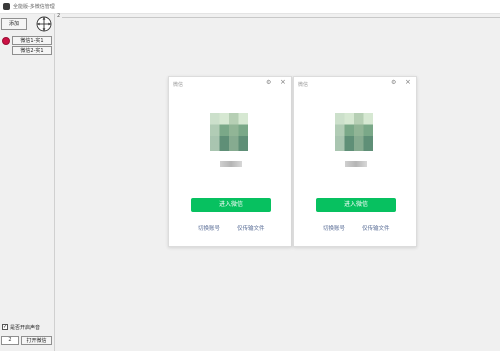 The height and width of the screenshot is (351, 500). Describe the element at coordinates (34, 7) in the screenshot. I see `window-title: 全能版-多微信管理` at that location.